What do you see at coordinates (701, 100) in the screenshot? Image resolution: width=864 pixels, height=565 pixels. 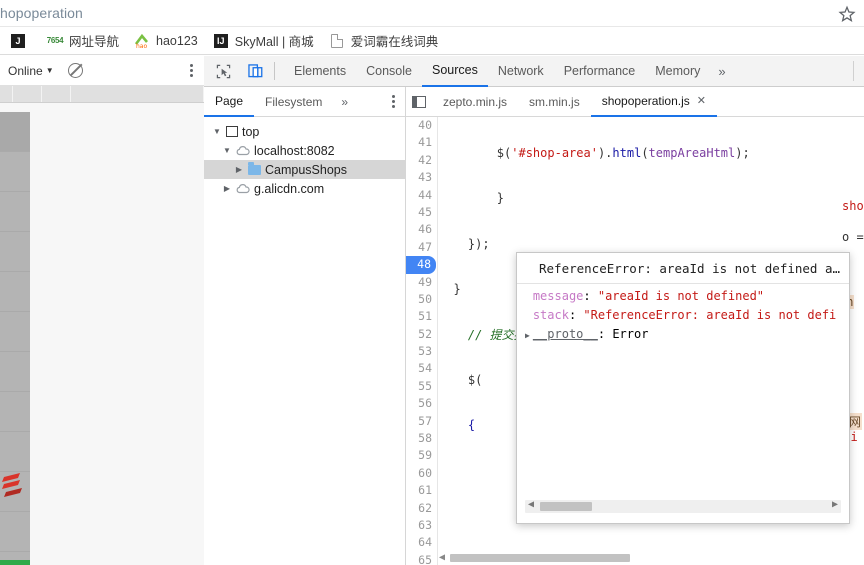 I see `close-icon: ✕` at bounding box center [701, 100].